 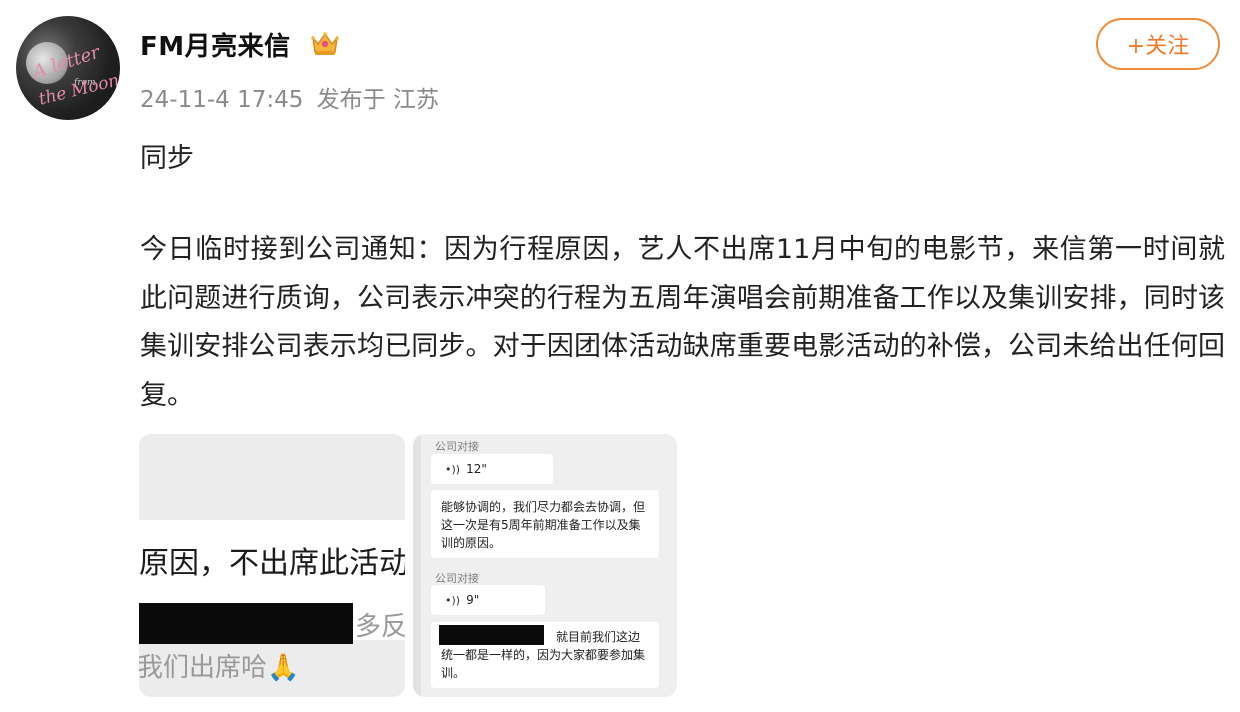 I want to click on image2-label-2: 公司对接, so click(x=457, y=578).